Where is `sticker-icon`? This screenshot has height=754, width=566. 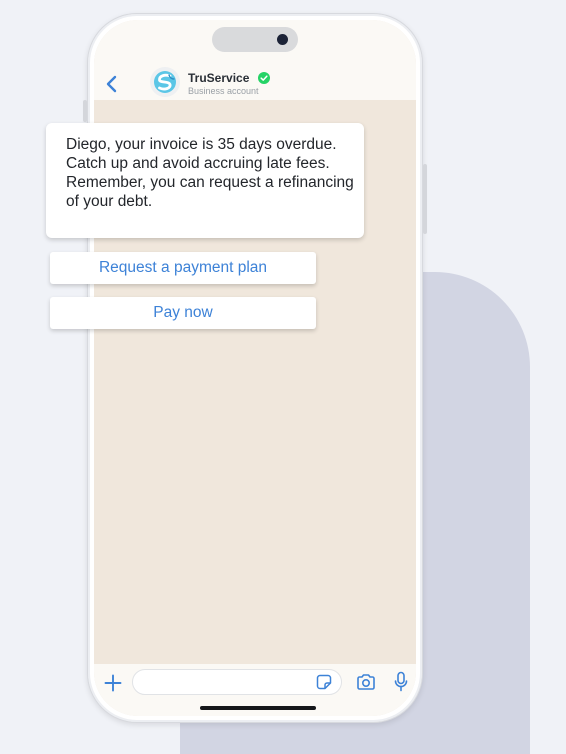 sticker-icon is located at coordinates (324, 682).